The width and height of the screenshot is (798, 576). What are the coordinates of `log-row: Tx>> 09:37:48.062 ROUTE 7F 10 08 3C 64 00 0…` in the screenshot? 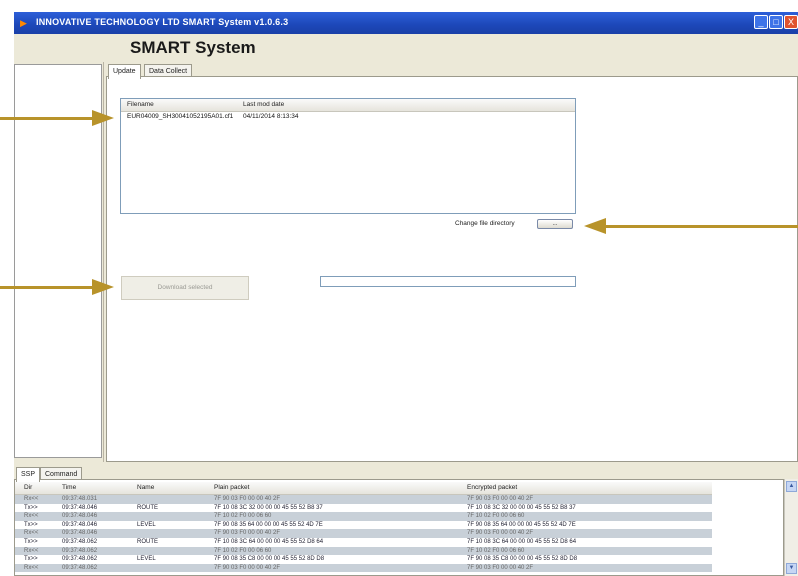 It's located at (363, 542).